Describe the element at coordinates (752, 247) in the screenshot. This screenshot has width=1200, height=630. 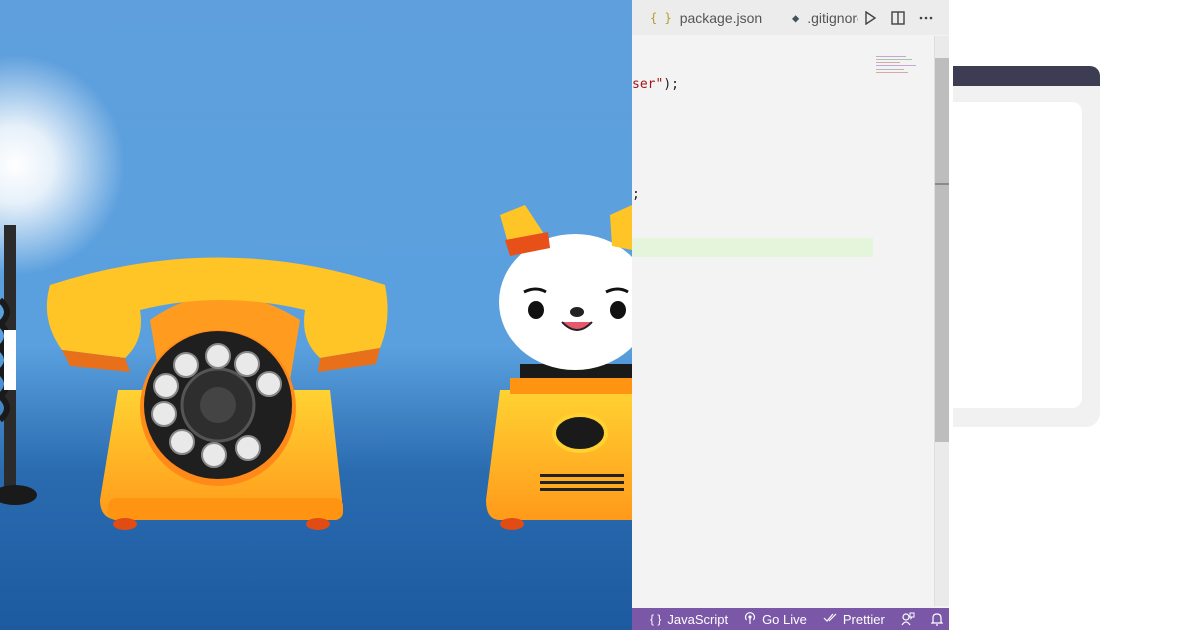
I see `current-line-highlight` at that location.